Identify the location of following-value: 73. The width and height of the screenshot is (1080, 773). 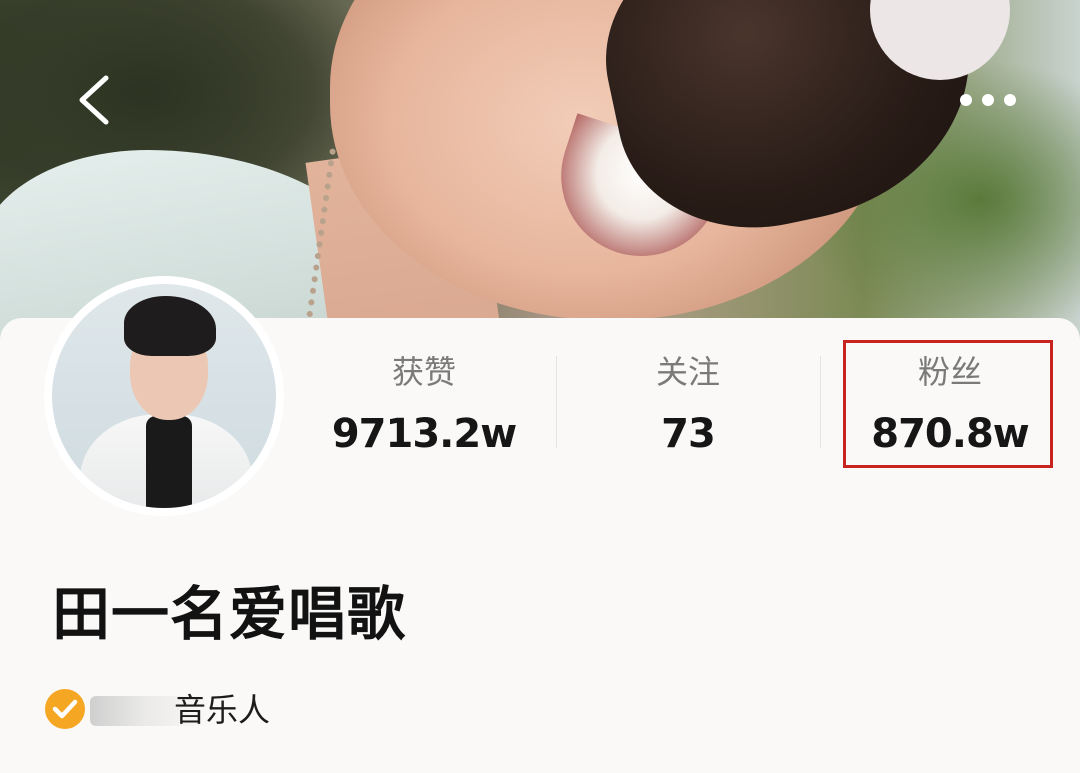
(688, 434).